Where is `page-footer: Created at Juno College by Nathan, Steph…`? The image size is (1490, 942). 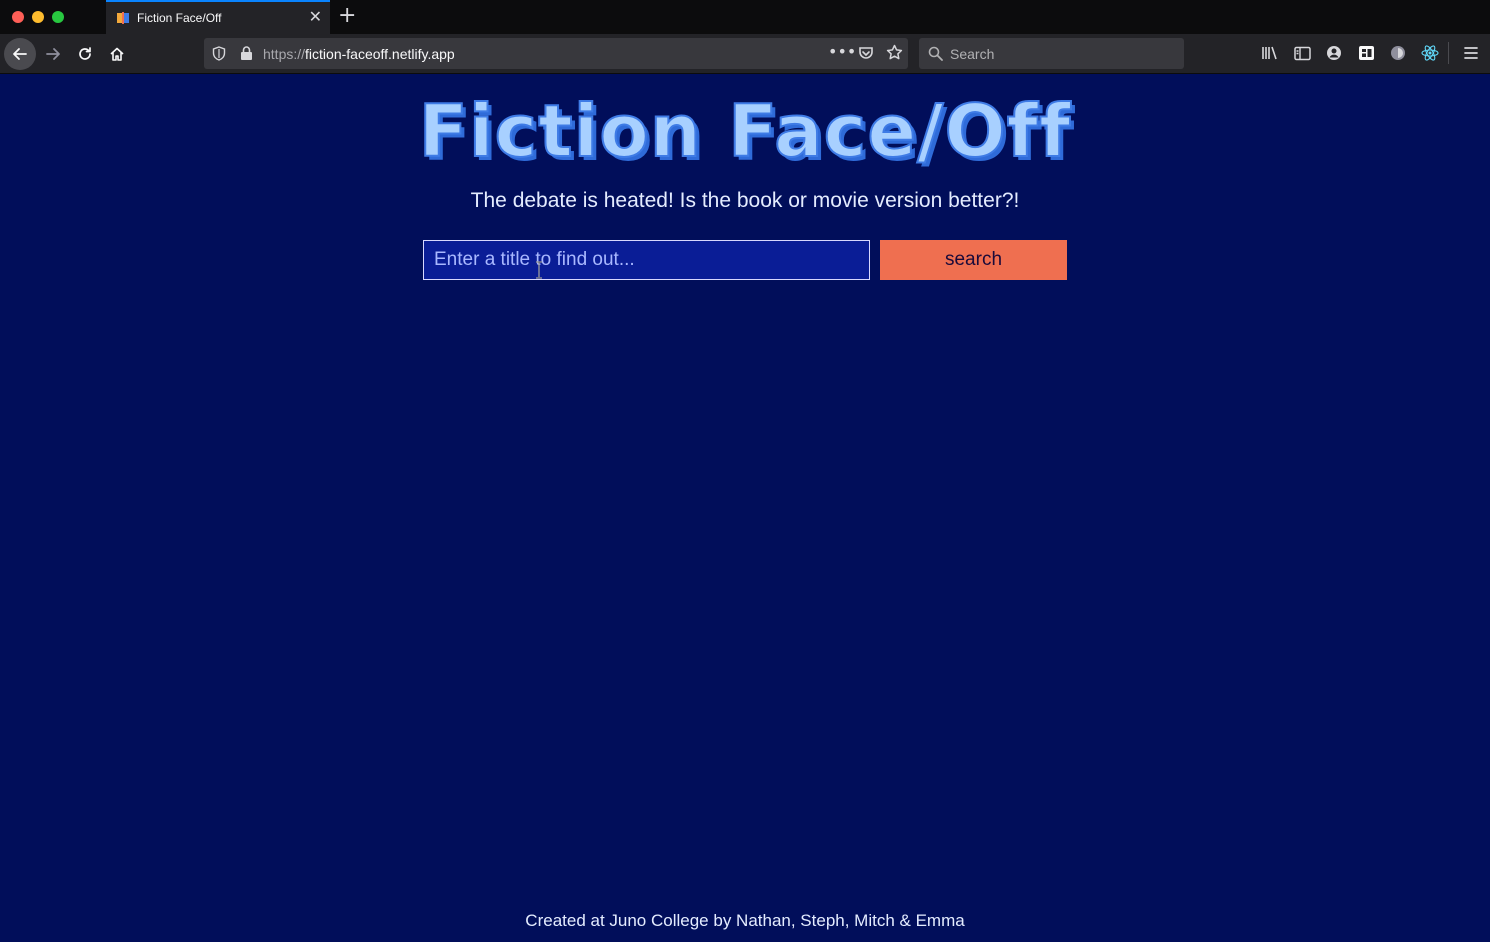 page-footer: Created at Juno College by Nathan, Steph… is located at coordinates (745, 920).